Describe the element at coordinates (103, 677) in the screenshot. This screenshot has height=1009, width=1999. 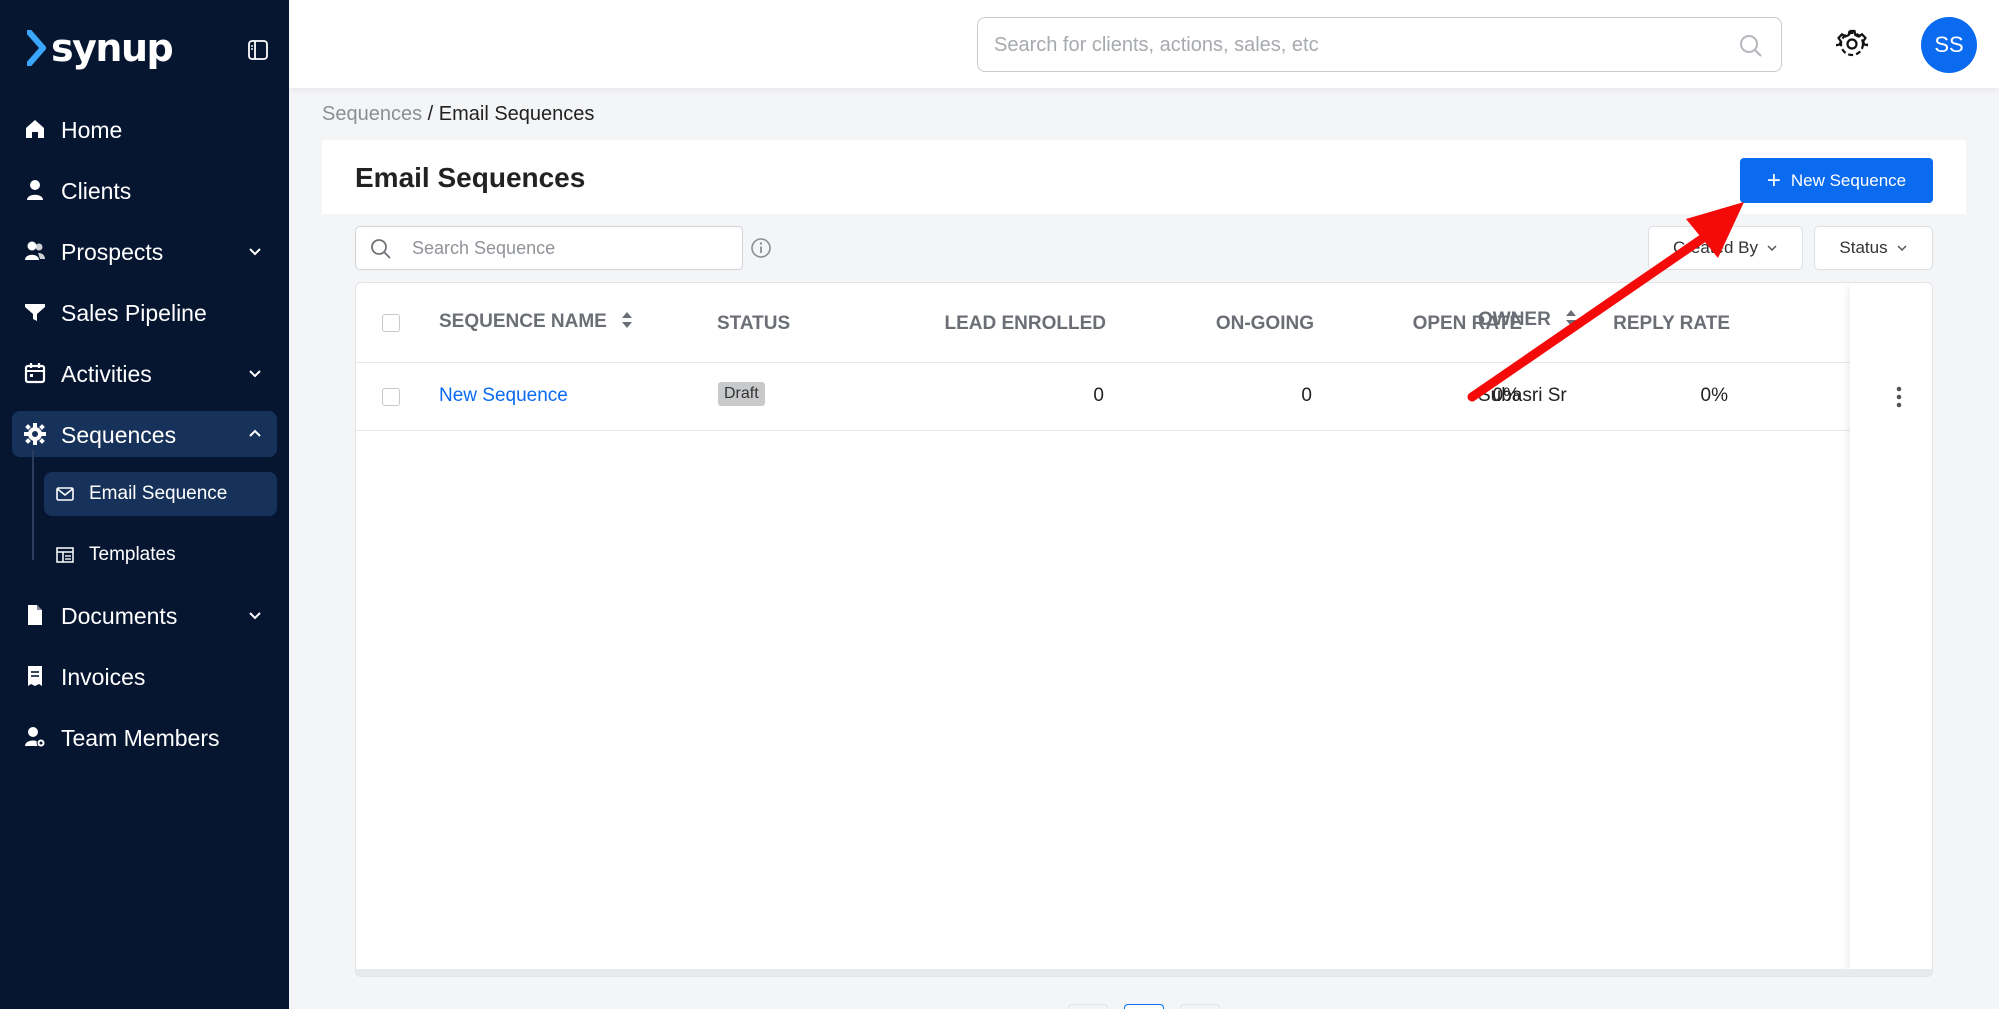
I see `sidebar-item-label: Invoices` at that location.